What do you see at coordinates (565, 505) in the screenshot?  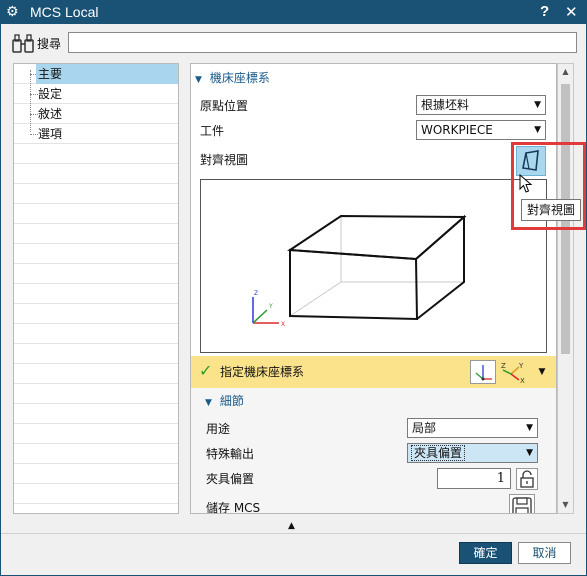 I see `scroll-down-arrow-icon: ▼` at bounding box center [565, 505].